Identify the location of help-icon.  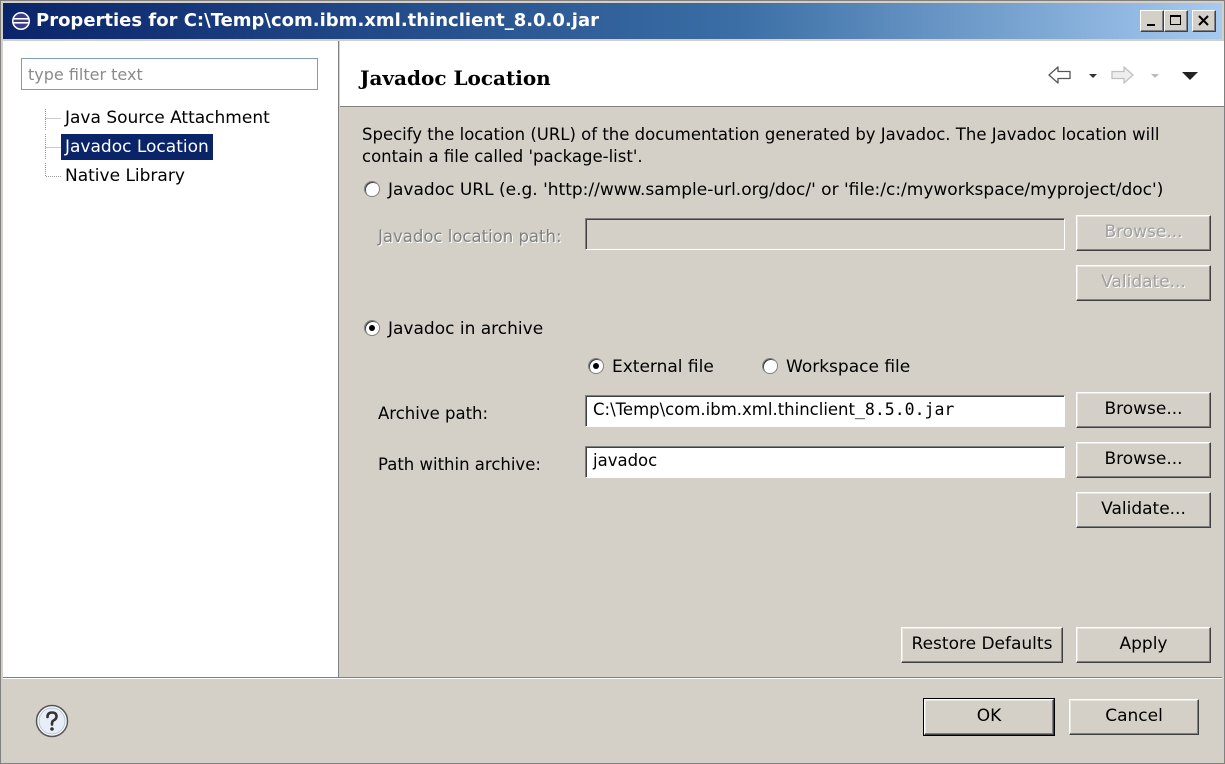
(52, 721).